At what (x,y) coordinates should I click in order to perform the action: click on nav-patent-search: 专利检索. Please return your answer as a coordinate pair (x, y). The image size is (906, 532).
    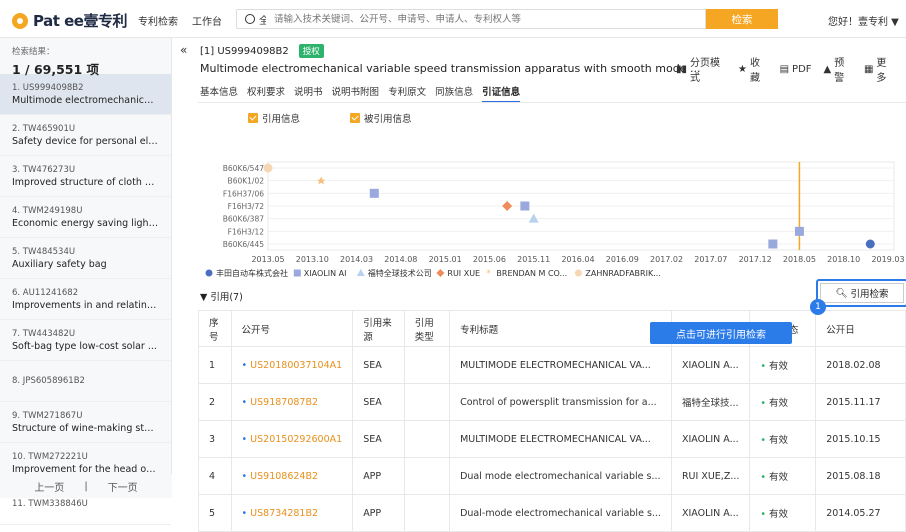
    Looking at the image, I should click on (158, 20).